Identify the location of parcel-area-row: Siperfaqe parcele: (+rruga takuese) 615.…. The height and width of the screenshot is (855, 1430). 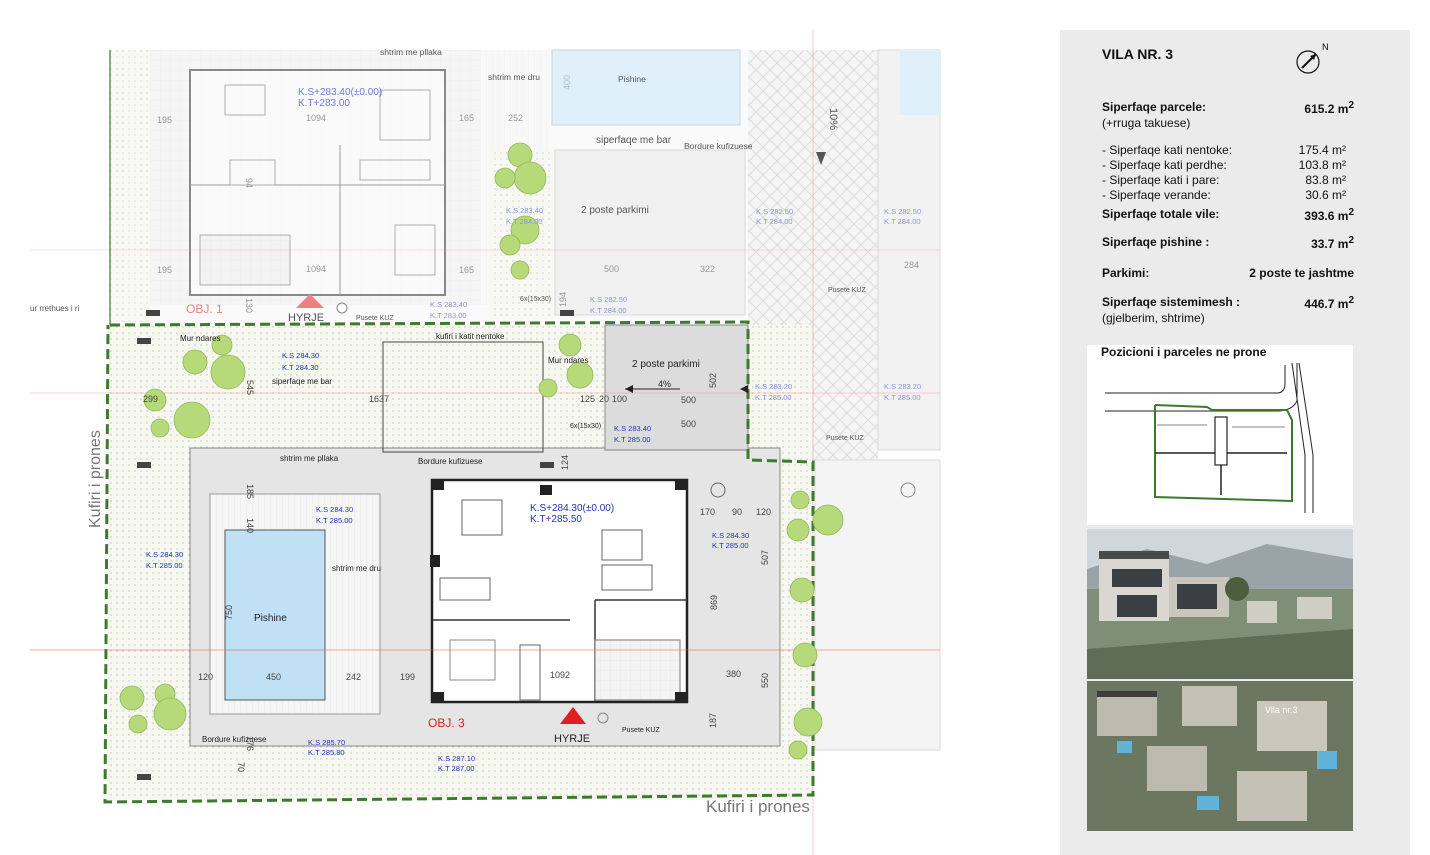
(1228, 115).